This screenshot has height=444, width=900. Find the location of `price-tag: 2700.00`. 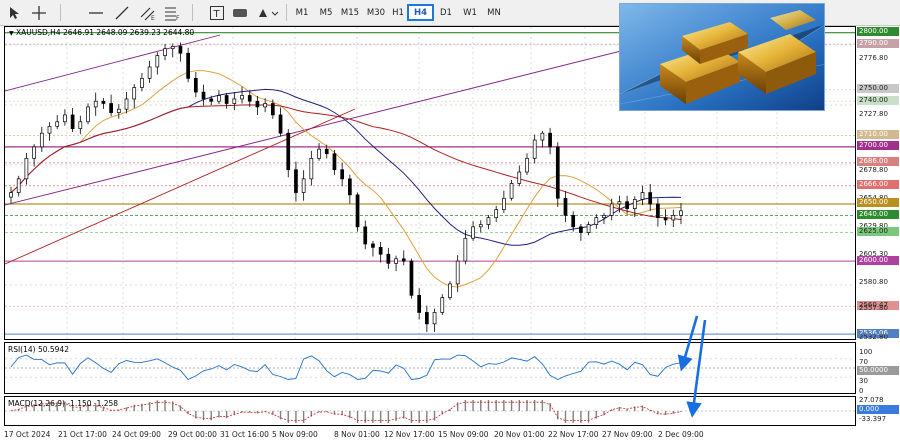

price-tag: 2700.00 is located at coordinates (878, 146).